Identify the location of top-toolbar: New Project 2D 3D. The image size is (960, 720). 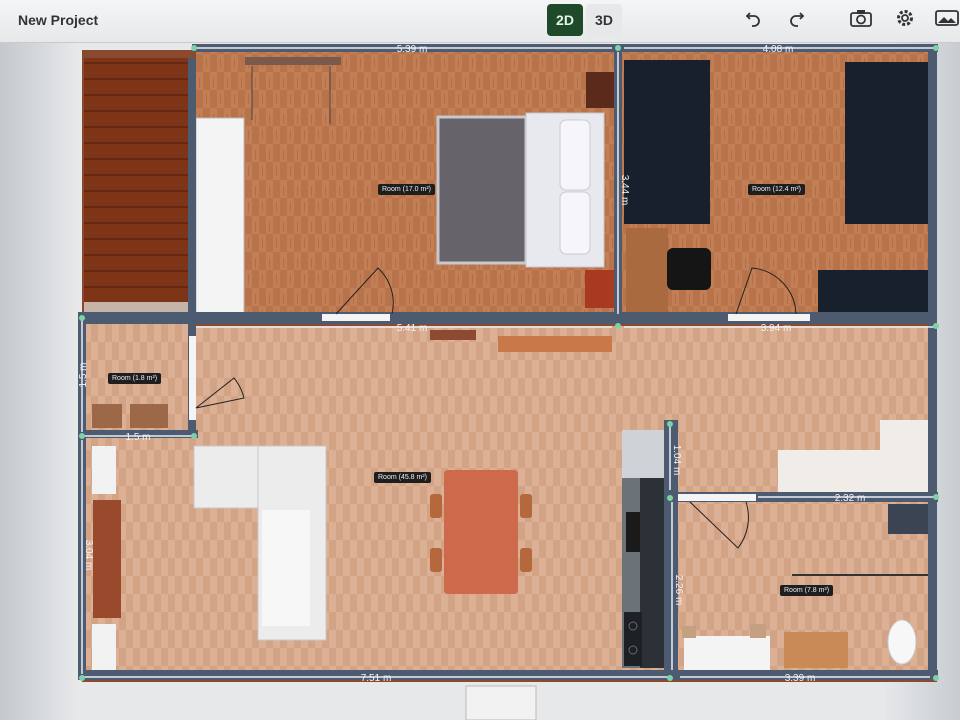
(480, 21).